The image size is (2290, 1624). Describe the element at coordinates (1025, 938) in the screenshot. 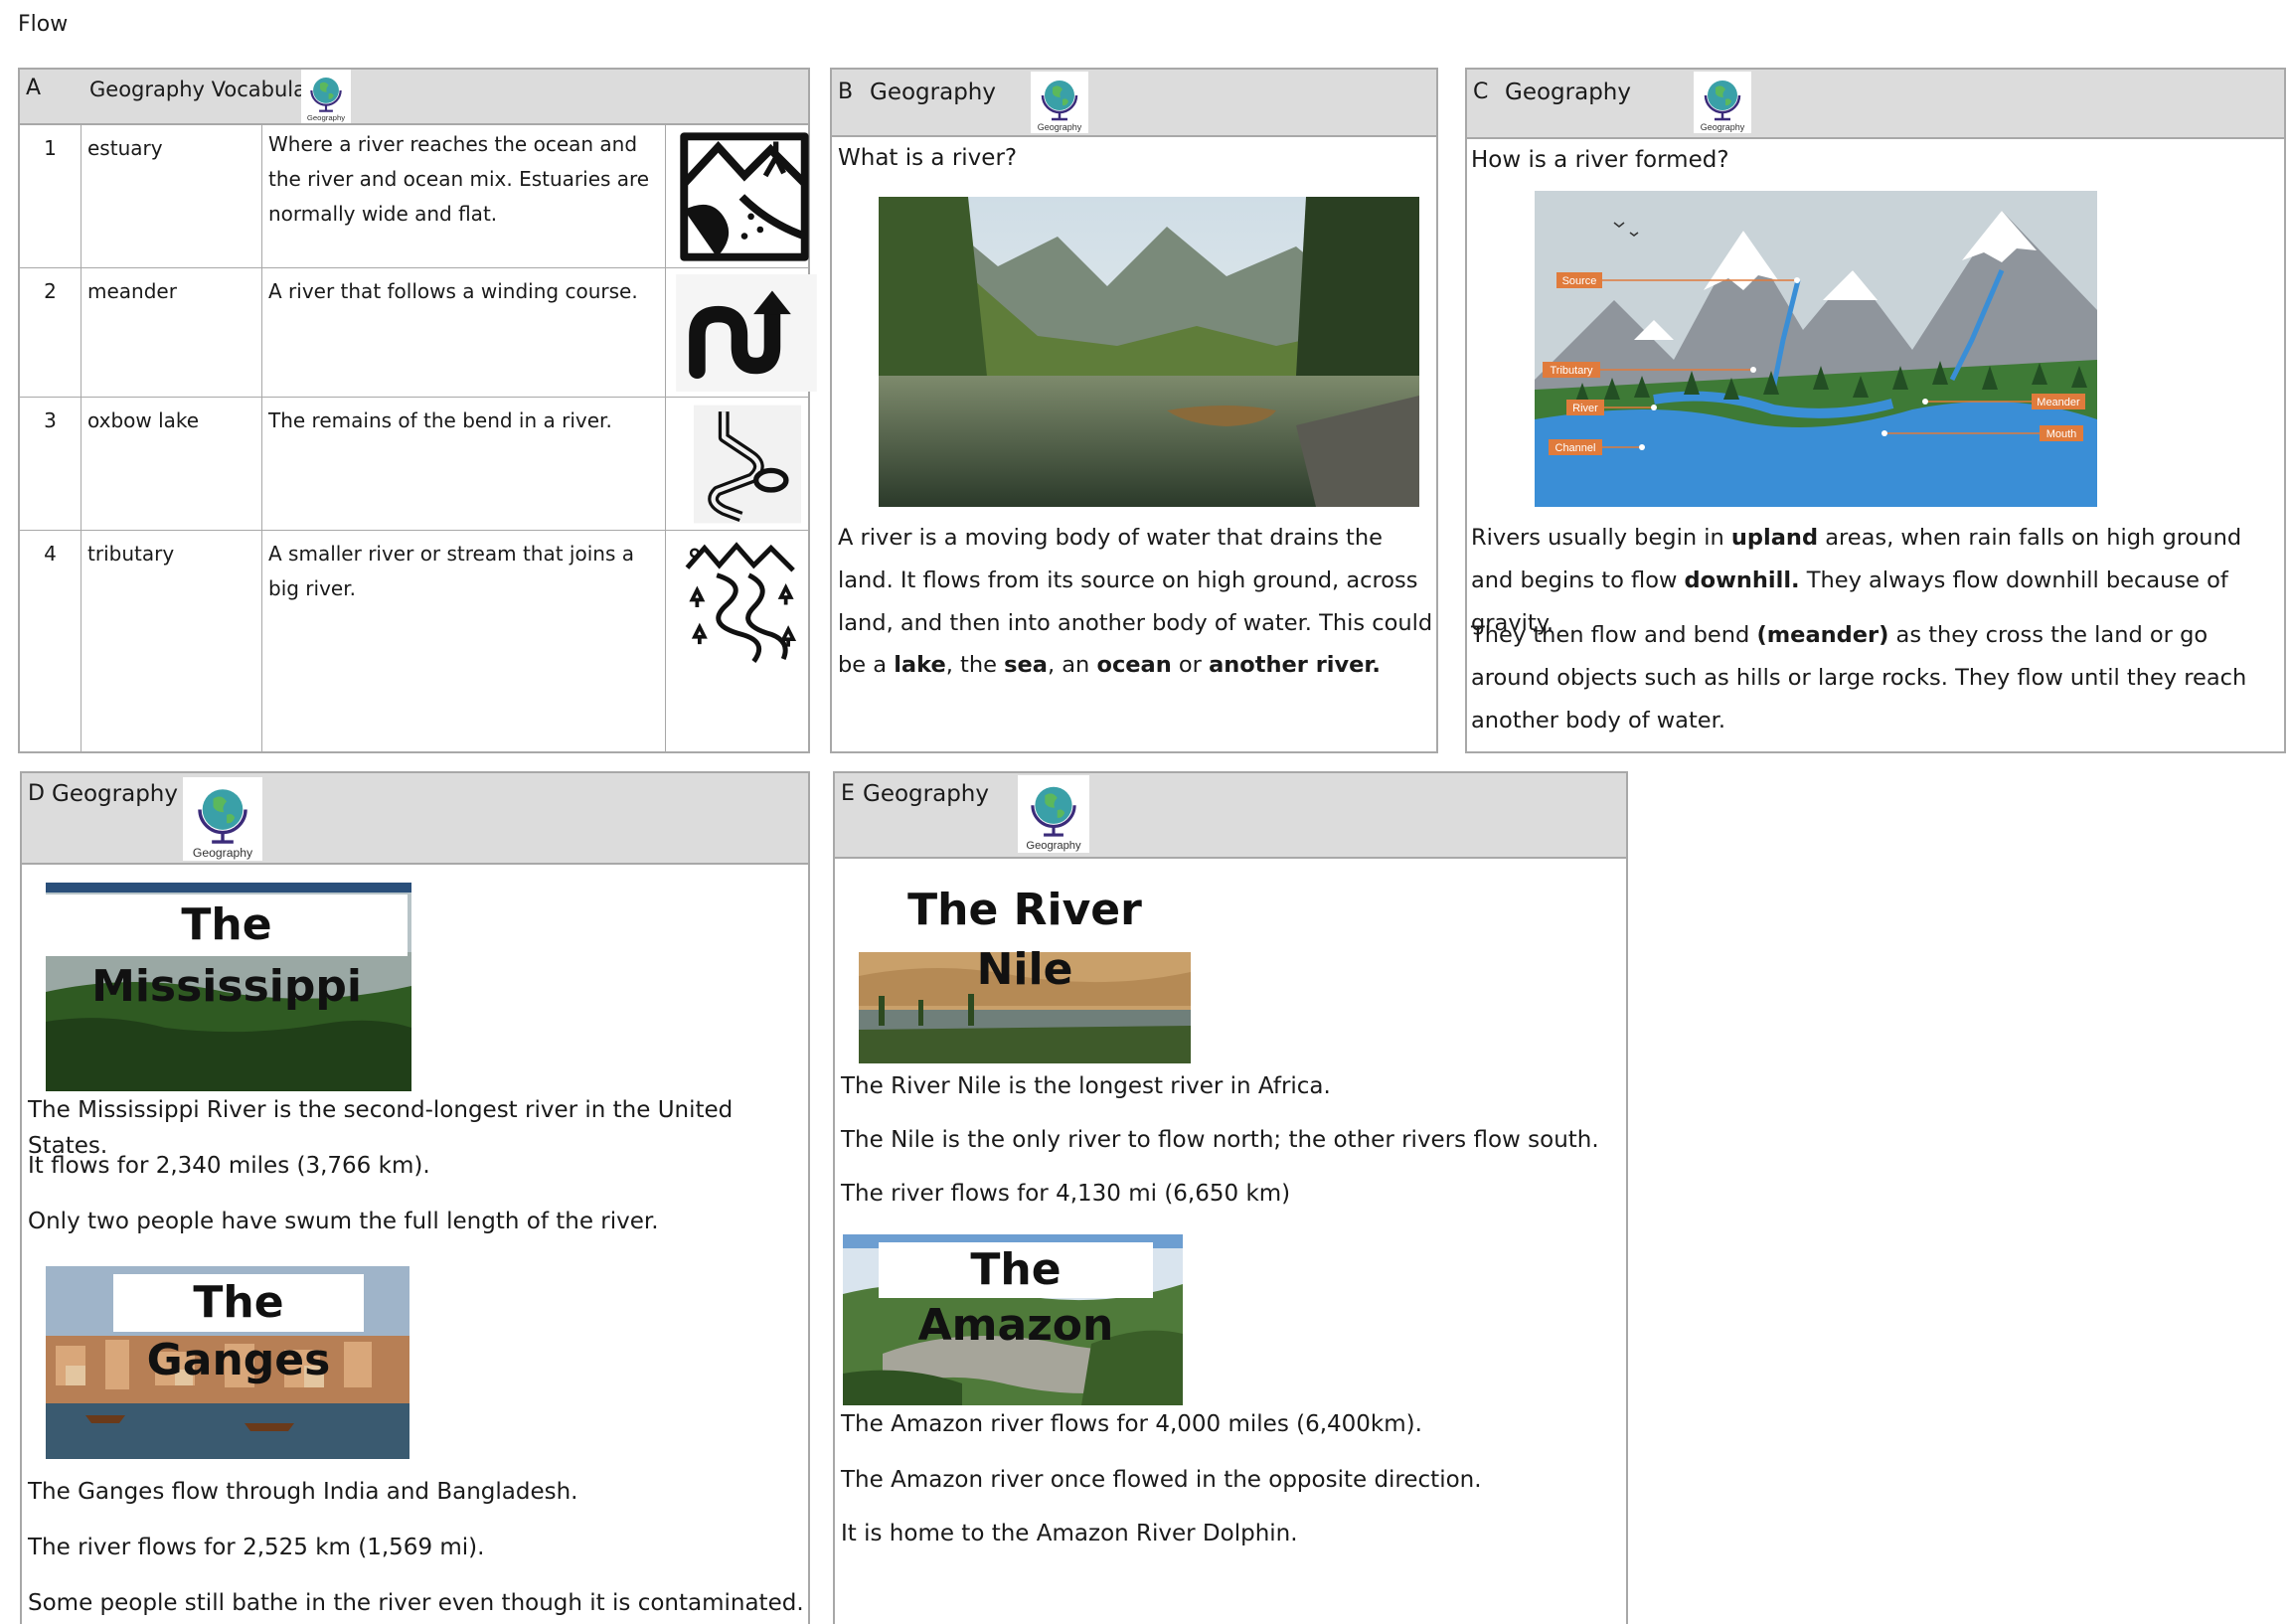

I see `nile-caption: The River Nile` at that location.